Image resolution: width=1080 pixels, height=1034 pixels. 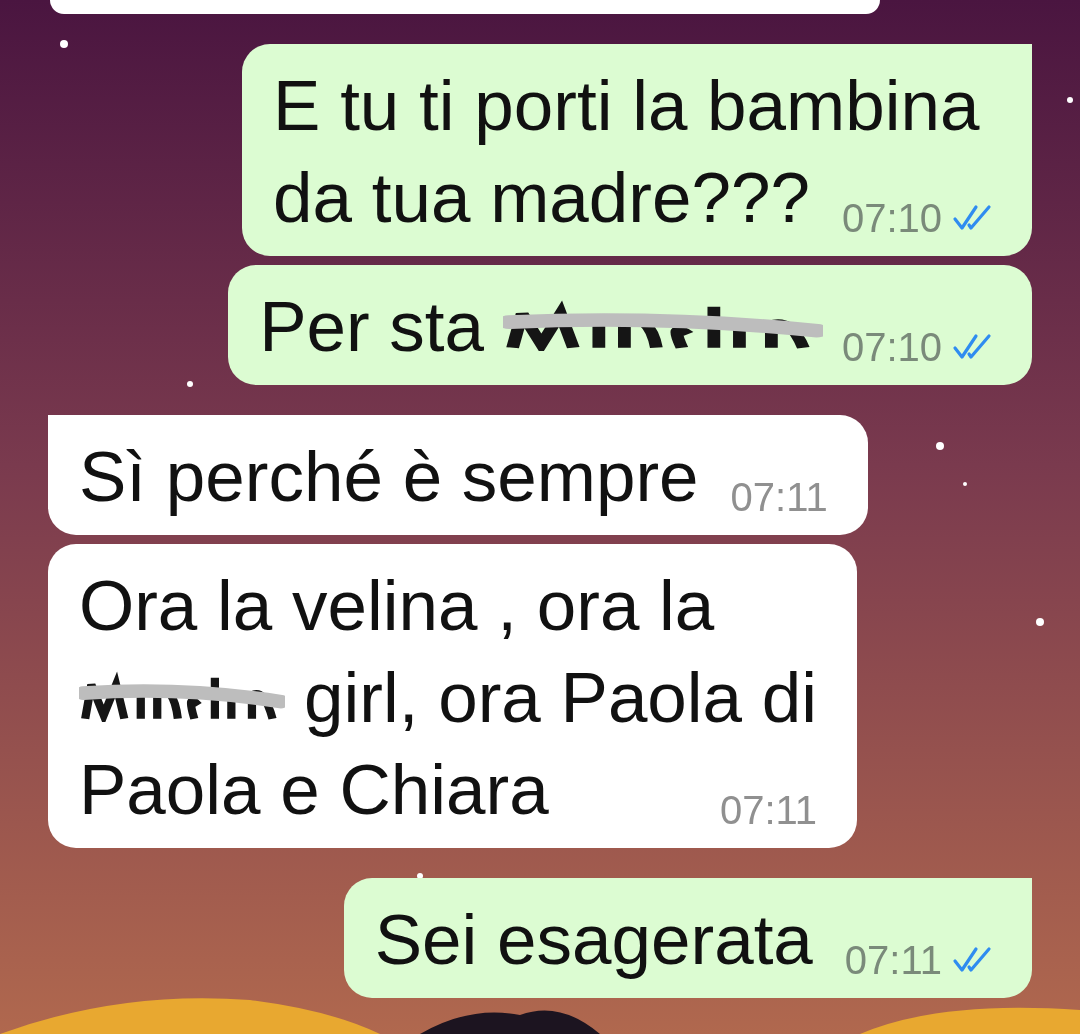 What do you see at coordinates (561, 697) in the screenshot?
I see `message-text: girl, ora Paola di` at bounding box center [561, 697].